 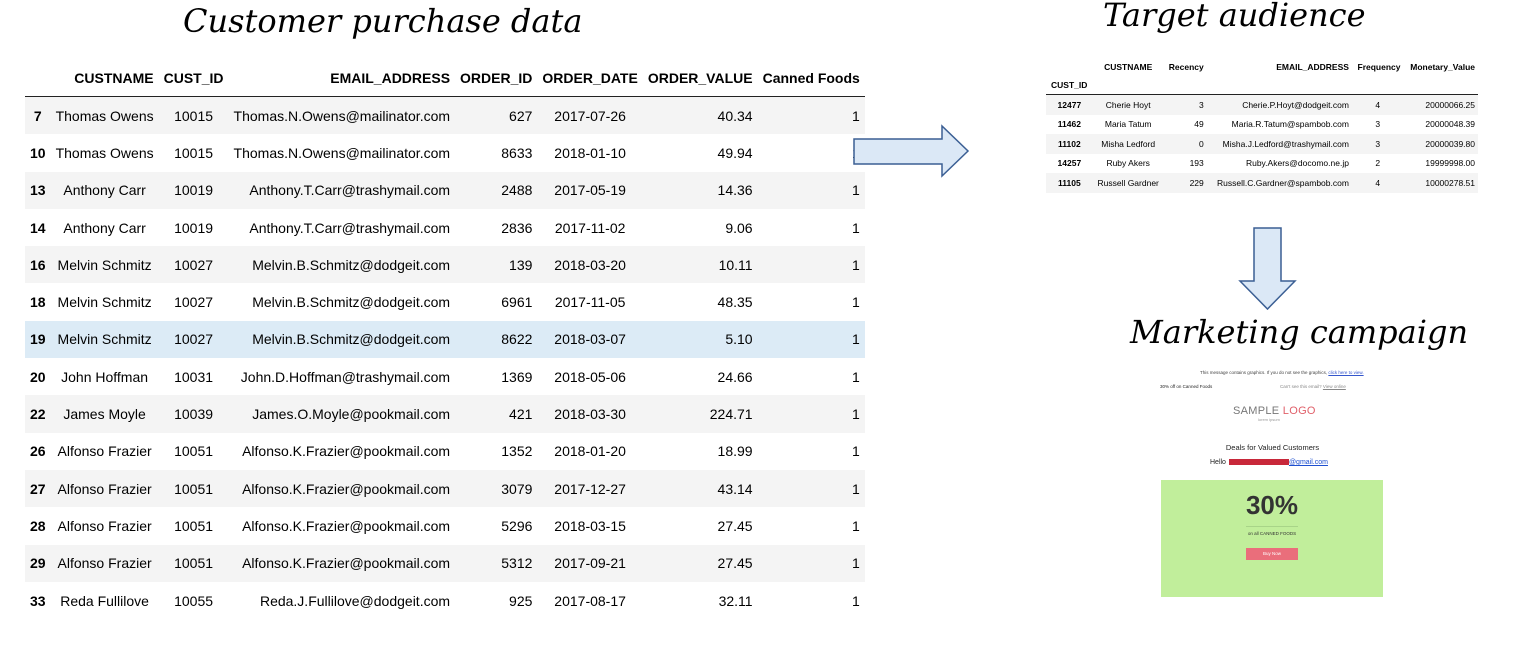 What do you see at coordinates (496, 265) in the screenshot?
I see `table-cell: 139` at bounding box center [496, 265].